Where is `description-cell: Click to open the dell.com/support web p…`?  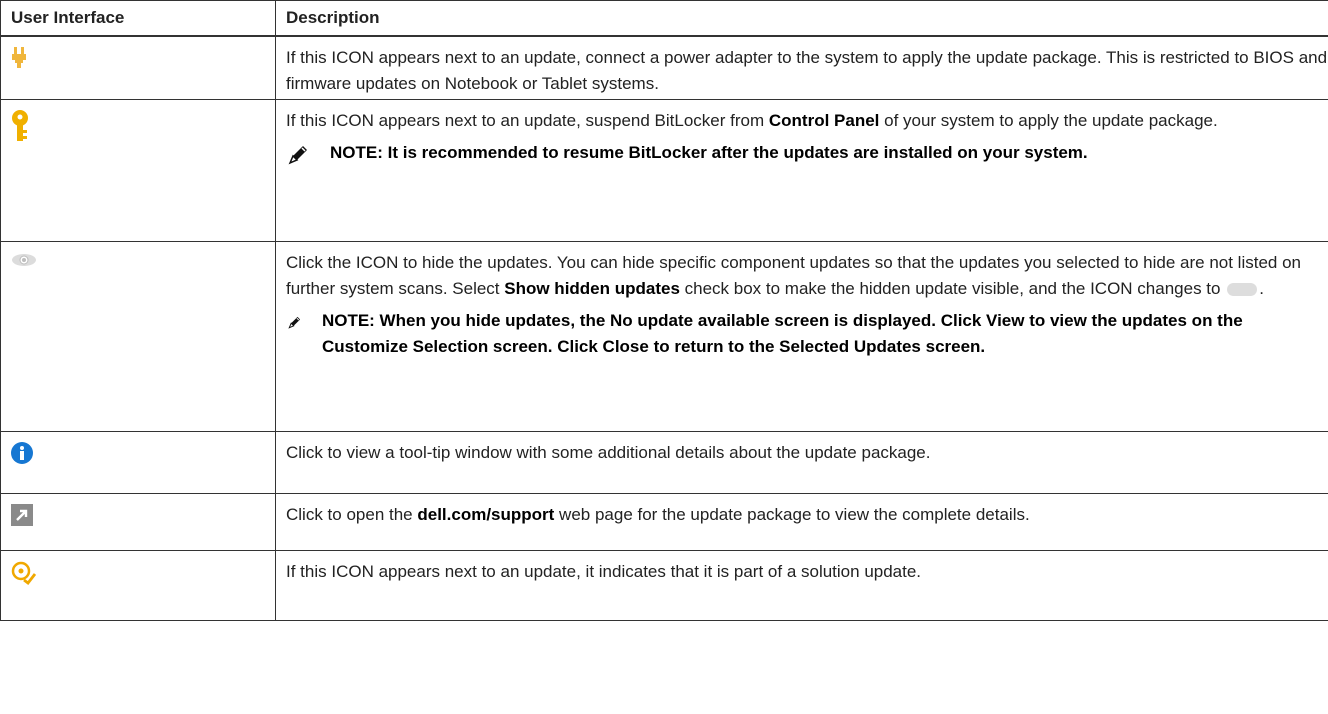 description-cell: Click to open the dell.com/support web p… is located at coordinates (801, 521).